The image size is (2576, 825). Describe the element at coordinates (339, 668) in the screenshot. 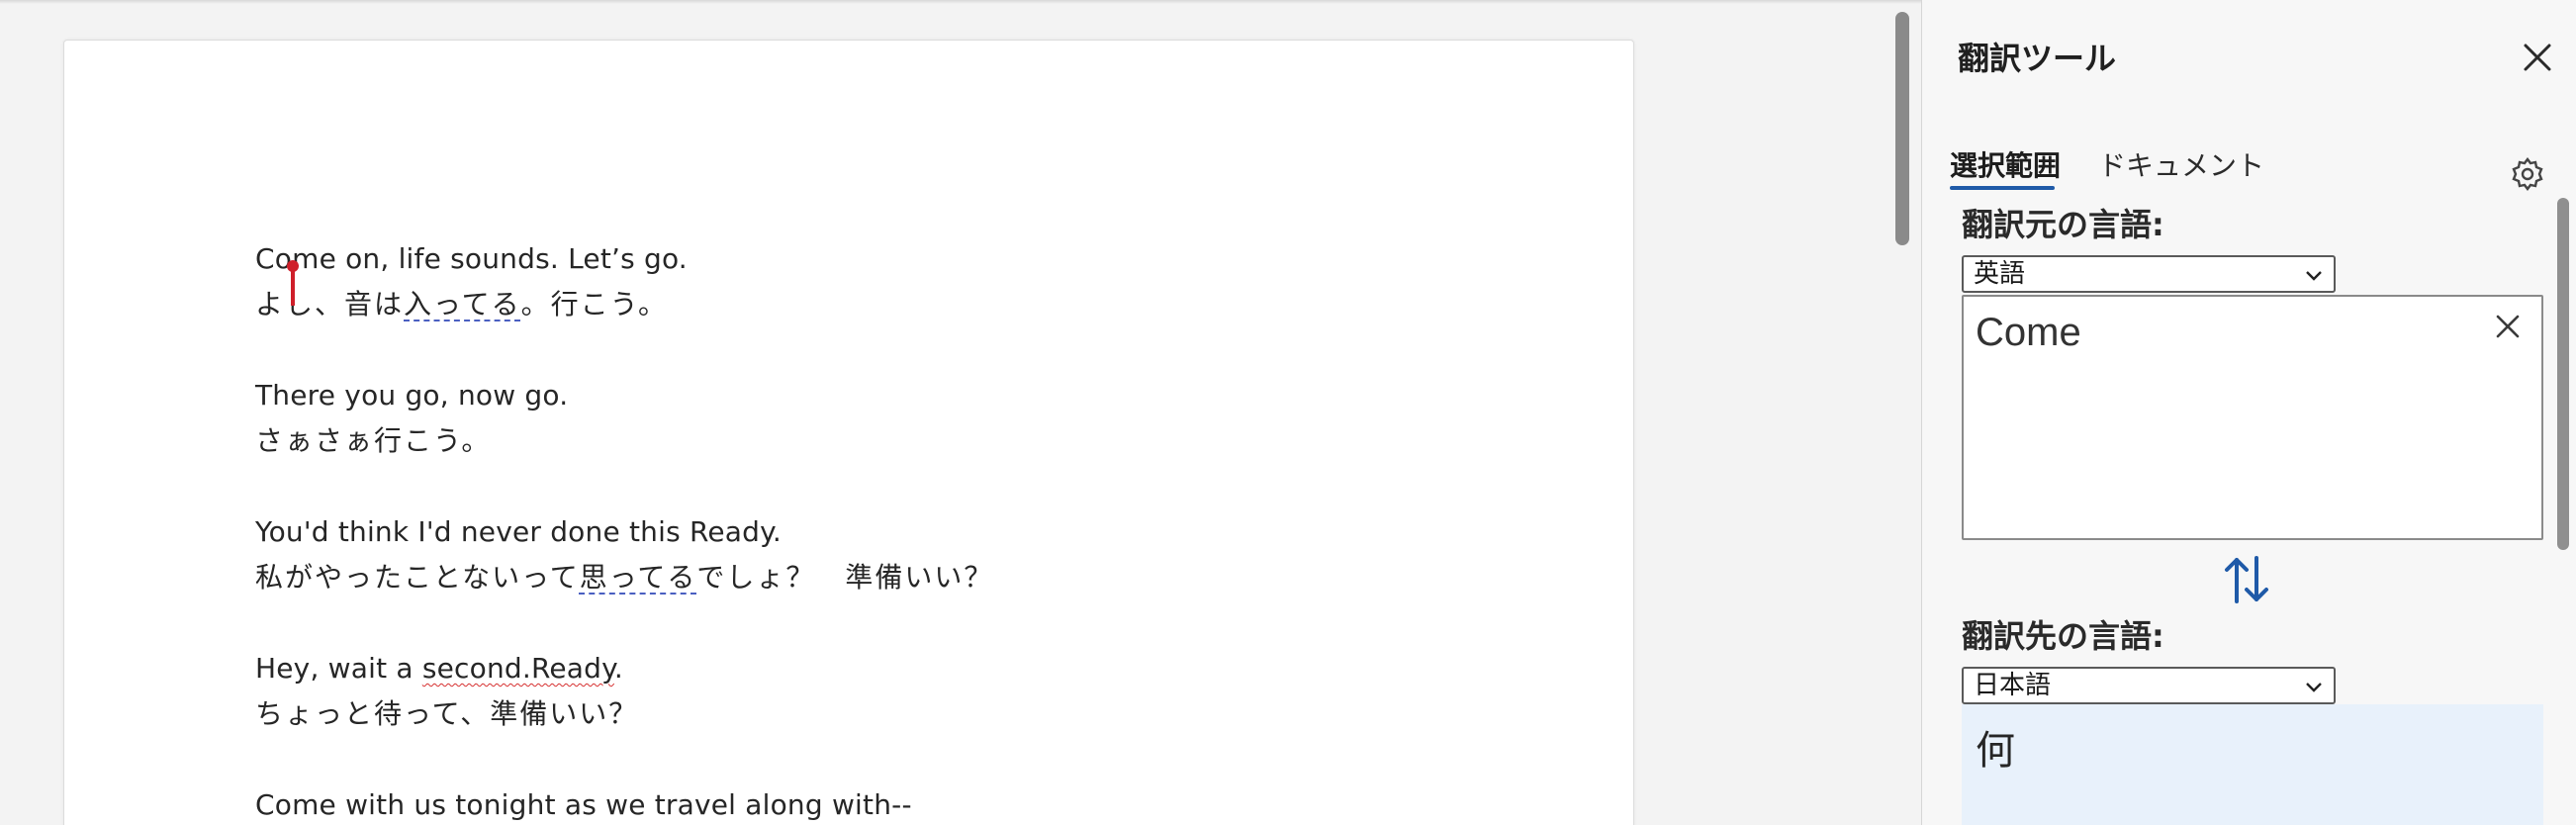

I see `text-segment: Hey, wait a` at that location.